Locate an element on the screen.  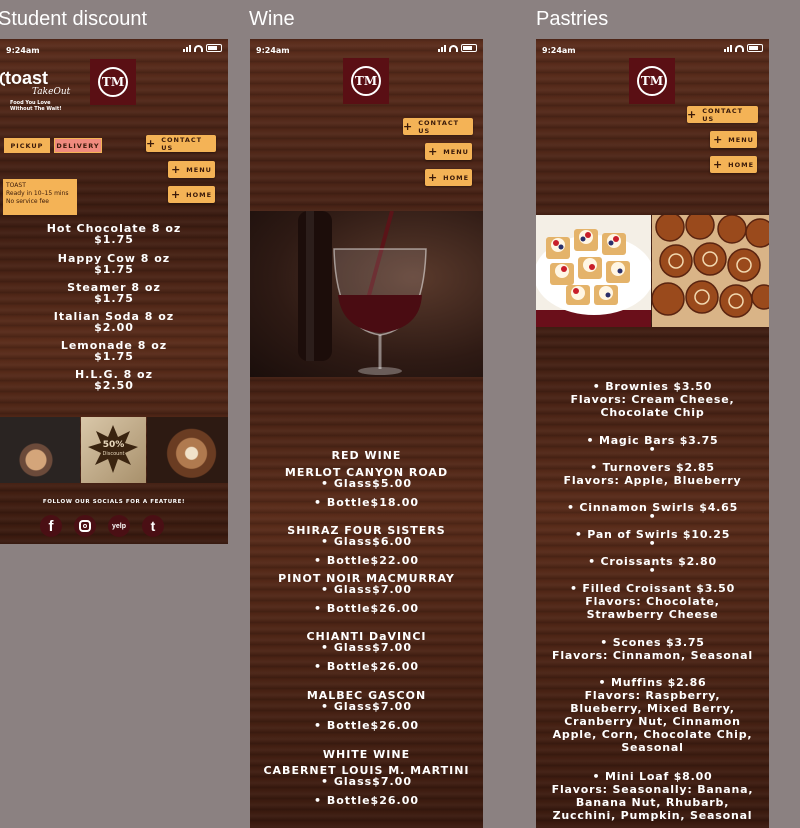
pastry-item: • Cinnamon Swirls $4.65 • is located at coordinates (652, 512).